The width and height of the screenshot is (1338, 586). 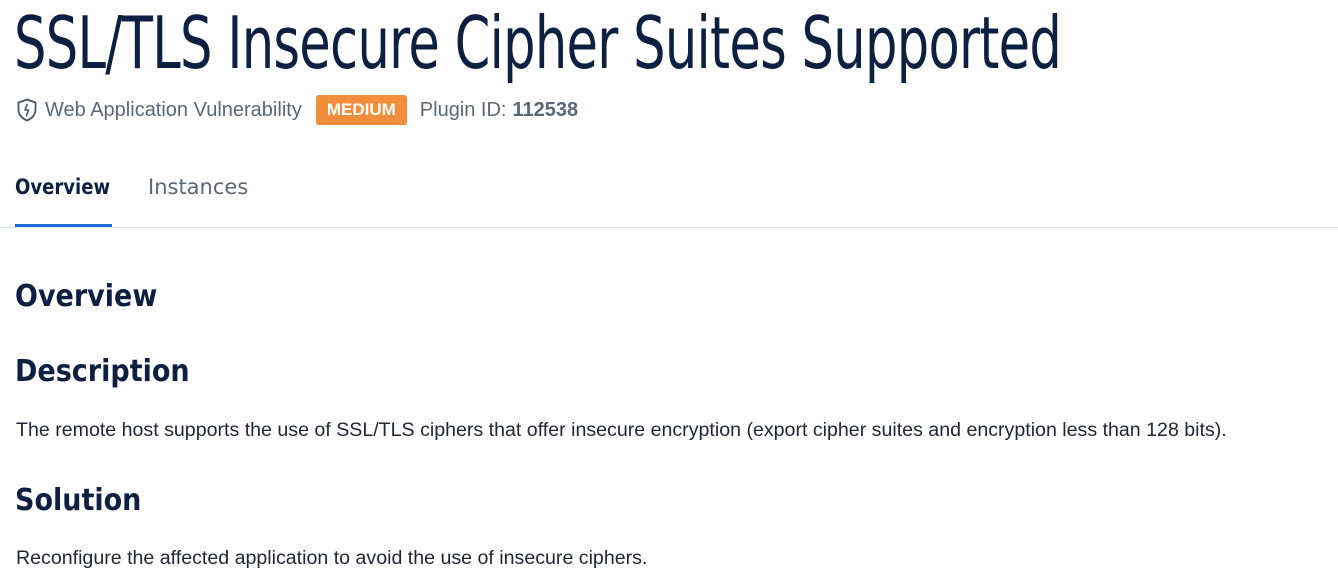 I want to click on tab-overview: Overview, so click(x=62, y=187).